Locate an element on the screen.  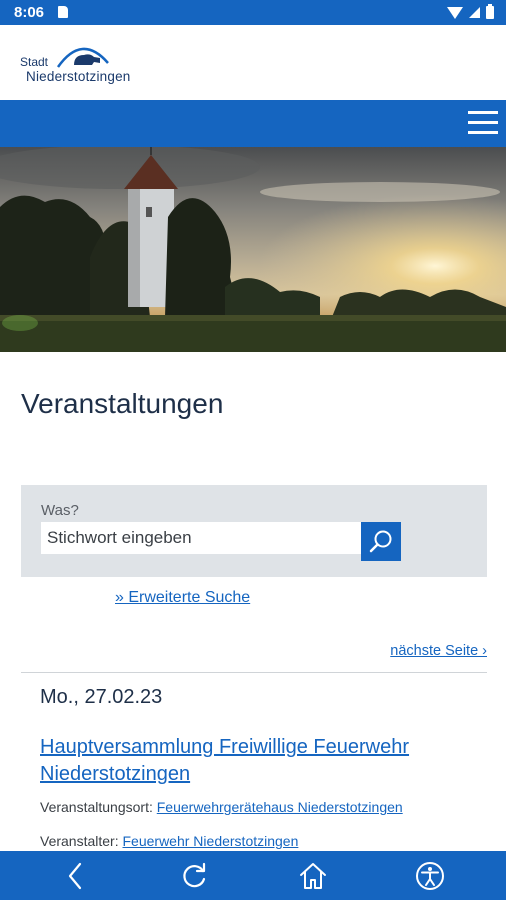
search-panel: Was? is located at coordinates (254, 531).